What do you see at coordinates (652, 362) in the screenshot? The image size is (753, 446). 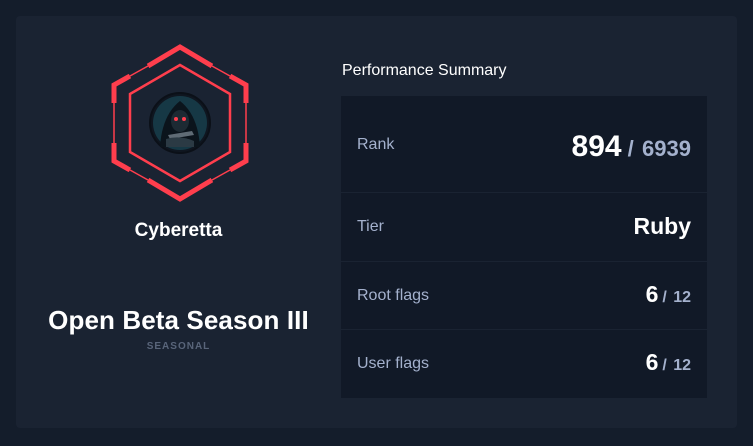 I see `user-flags-count: 6` at bounding box center [652, 362].